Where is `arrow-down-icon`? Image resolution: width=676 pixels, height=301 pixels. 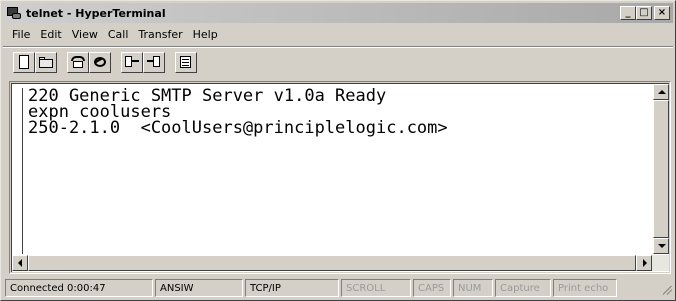
arrow-down-icon is located at coordinates (662, 246).